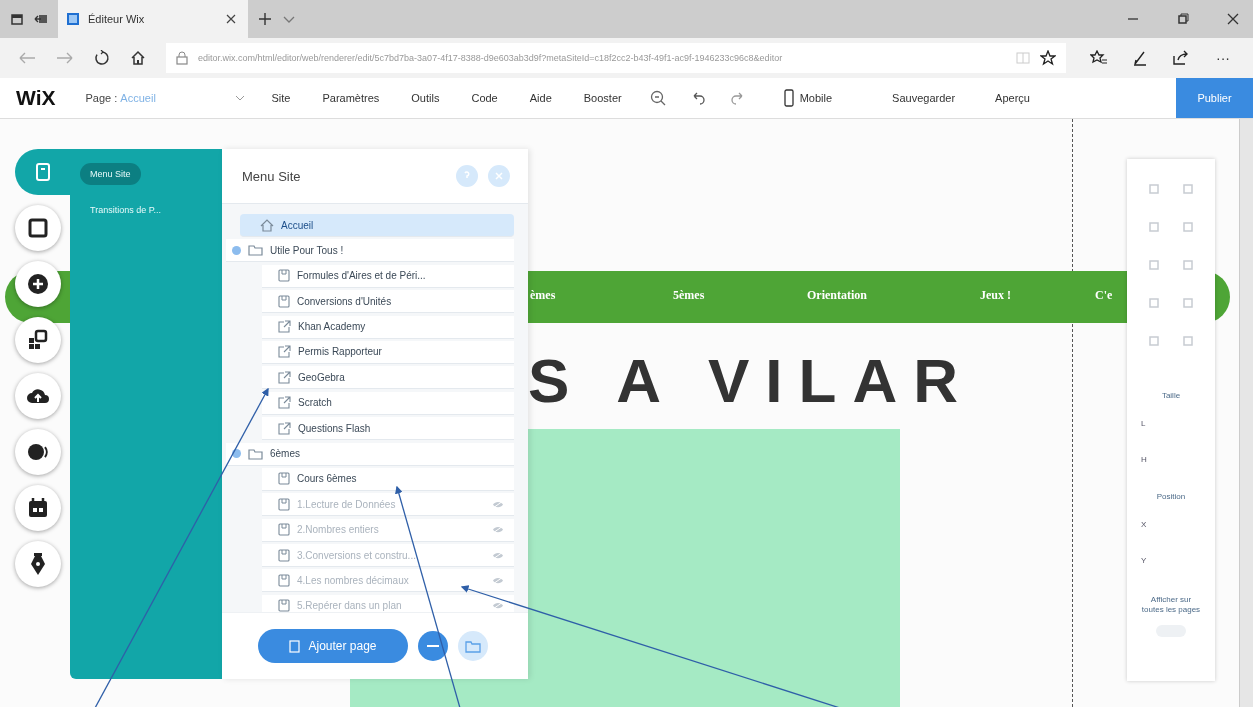 Image resolution: width=1253 pixels, height=707 pixels. What do you see at coordinates (388, 302) in the screenshot?
I see `page-item: Conversions d'Unités` at bounding box center [388, 302].